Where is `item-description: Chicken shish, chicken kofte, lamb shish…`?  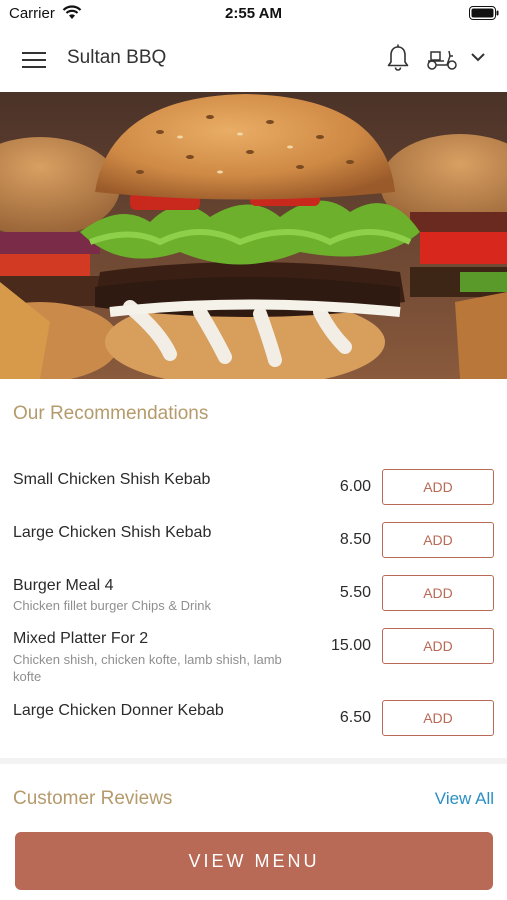
item-description: Chicken shish, chicken kofte, lamb shish… is located at coordinates (147, 668).